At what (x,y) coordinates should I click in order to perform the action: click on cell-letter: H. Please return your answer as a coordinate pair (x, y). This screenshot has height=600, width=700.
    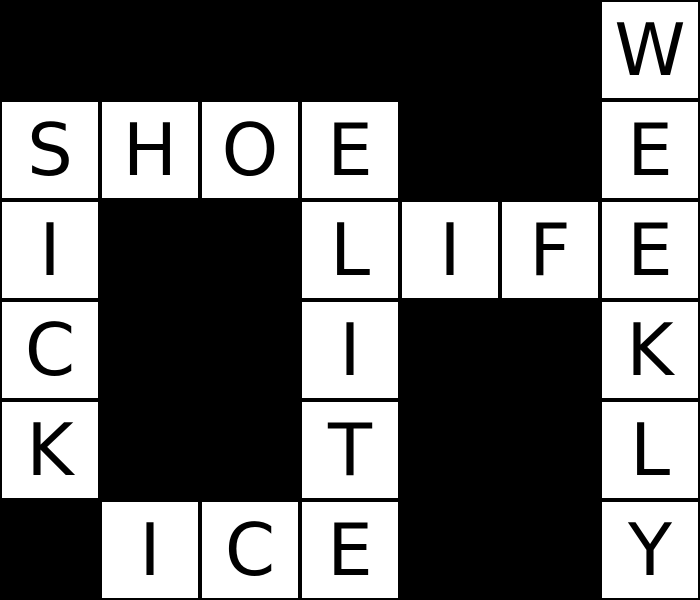
    Looking at the image, I should click on (150, 150).